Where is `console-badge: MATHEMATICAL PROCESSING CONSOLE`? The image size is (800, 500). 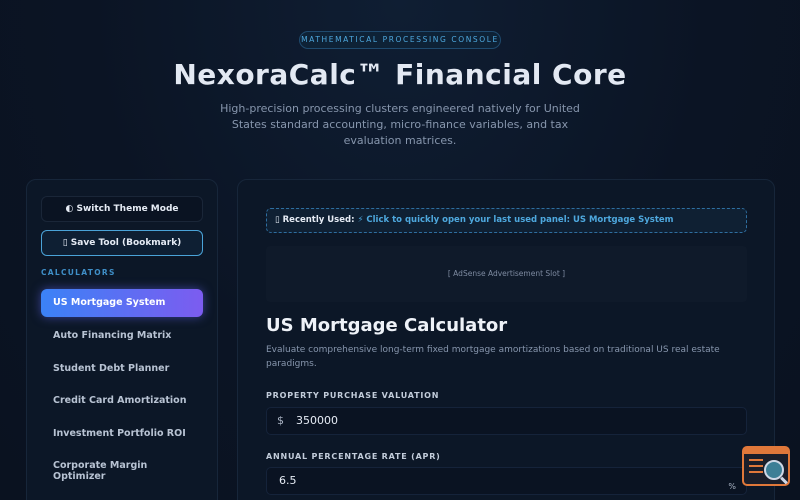
console-badge: MATHEMATICAL PROCESSING CONSOLE is located at coordinates (400, 40).